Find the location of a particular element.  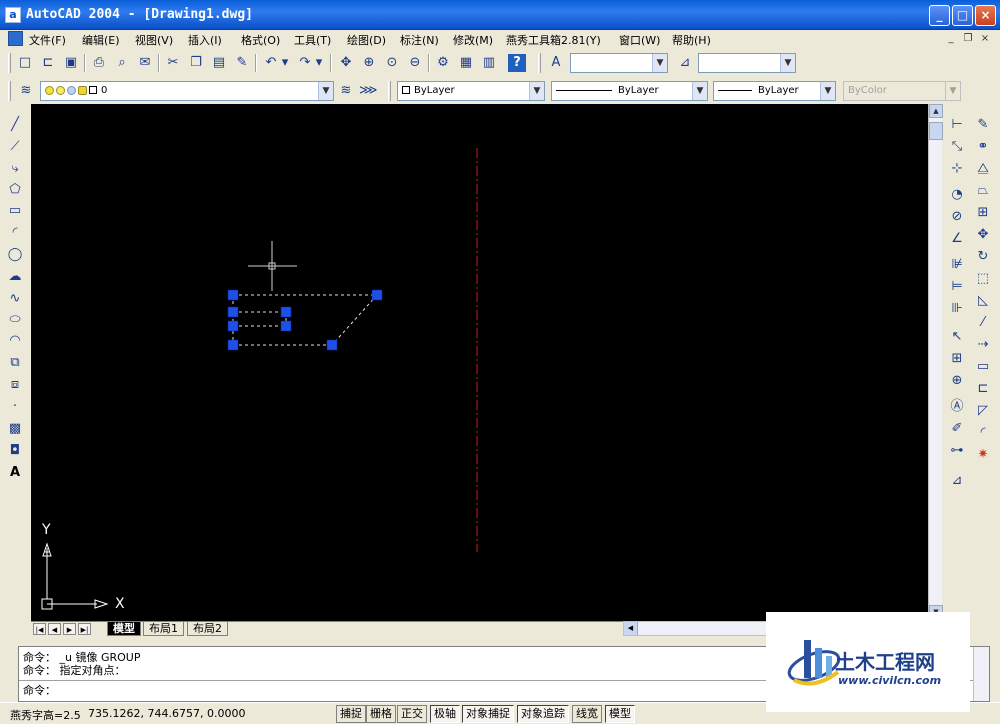

linetype-control-combo: ByLayer ▼ is located at coordinates (629, 91).